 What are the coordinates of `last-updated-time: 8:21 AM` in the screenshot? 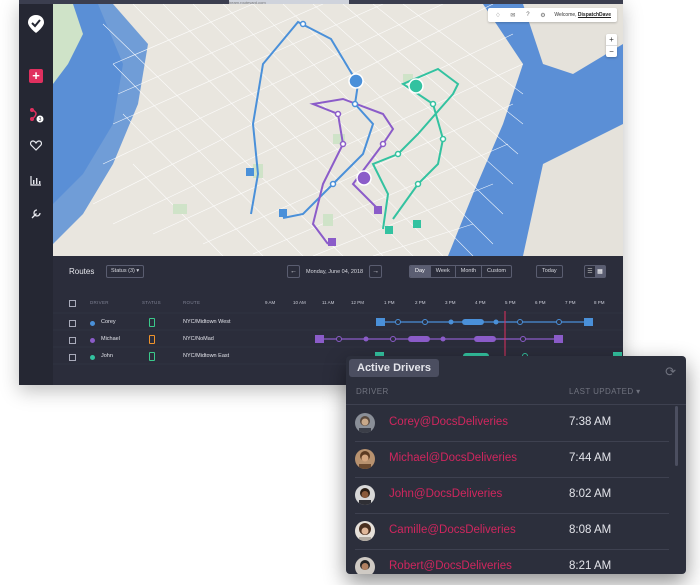 It's located at (590, 566).